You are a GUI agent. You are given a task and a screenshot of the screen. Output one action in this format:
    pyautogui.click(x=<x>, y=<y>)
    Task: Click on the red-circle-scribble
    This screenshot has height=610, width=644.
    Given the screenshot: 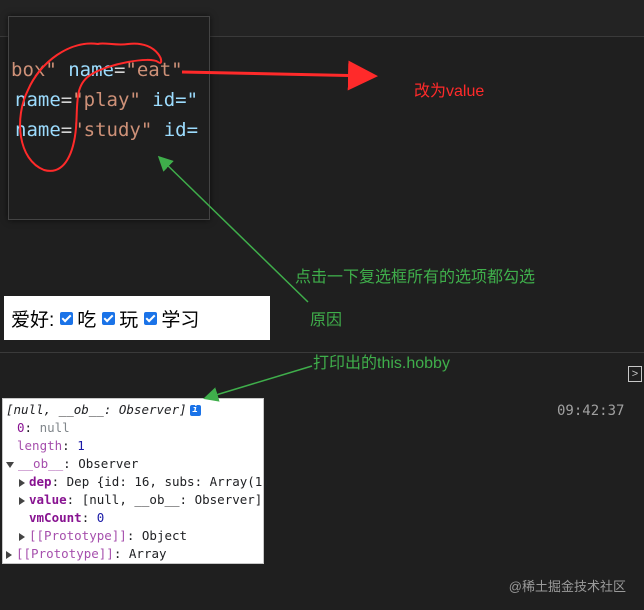 What is the action you would take?
    pyautogui.click(x=91, y=107)
    